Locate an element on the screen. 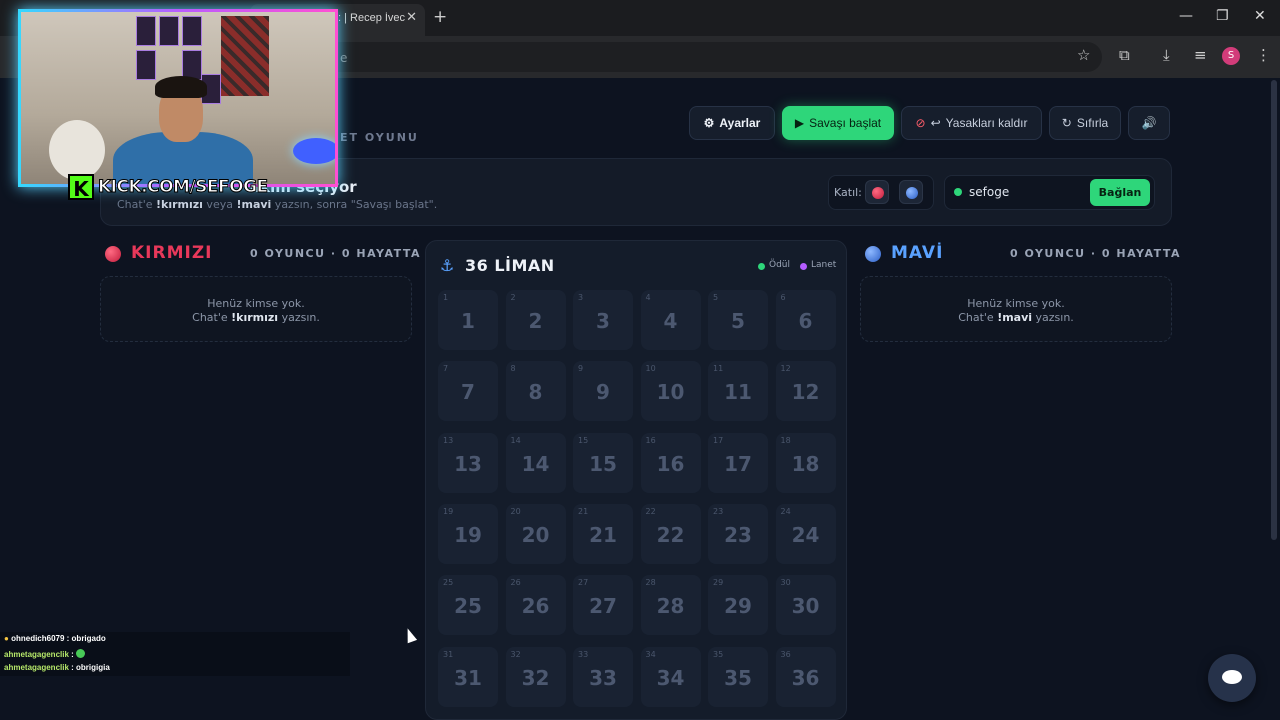 The image size is (1280, 720). ring-light is located at coordinates (314, 151).